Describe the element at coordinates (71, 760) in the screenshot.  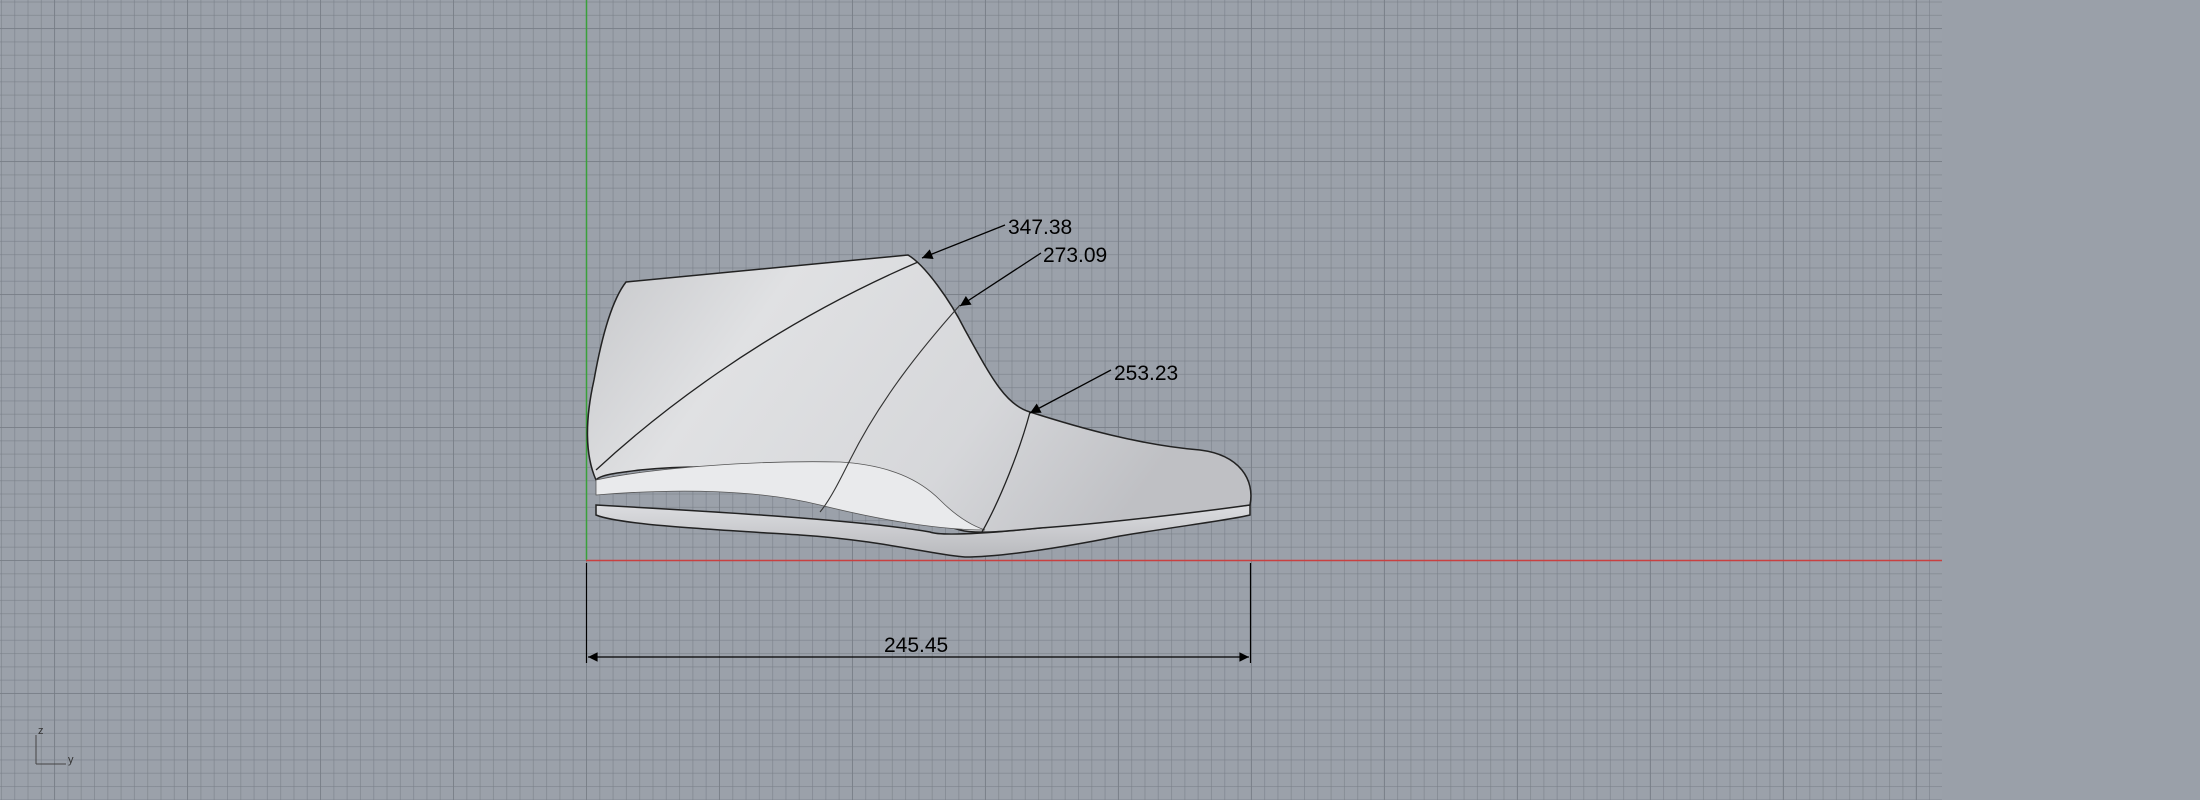
I see `axis-indicator-horizontal-label: y` at that location.